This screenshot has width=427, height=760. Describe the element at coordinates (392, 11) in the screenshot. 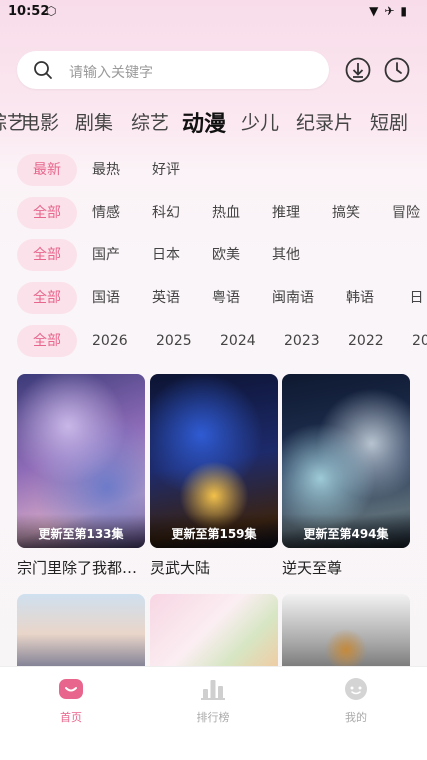

I see `airplane-icon: ✈` at that location.